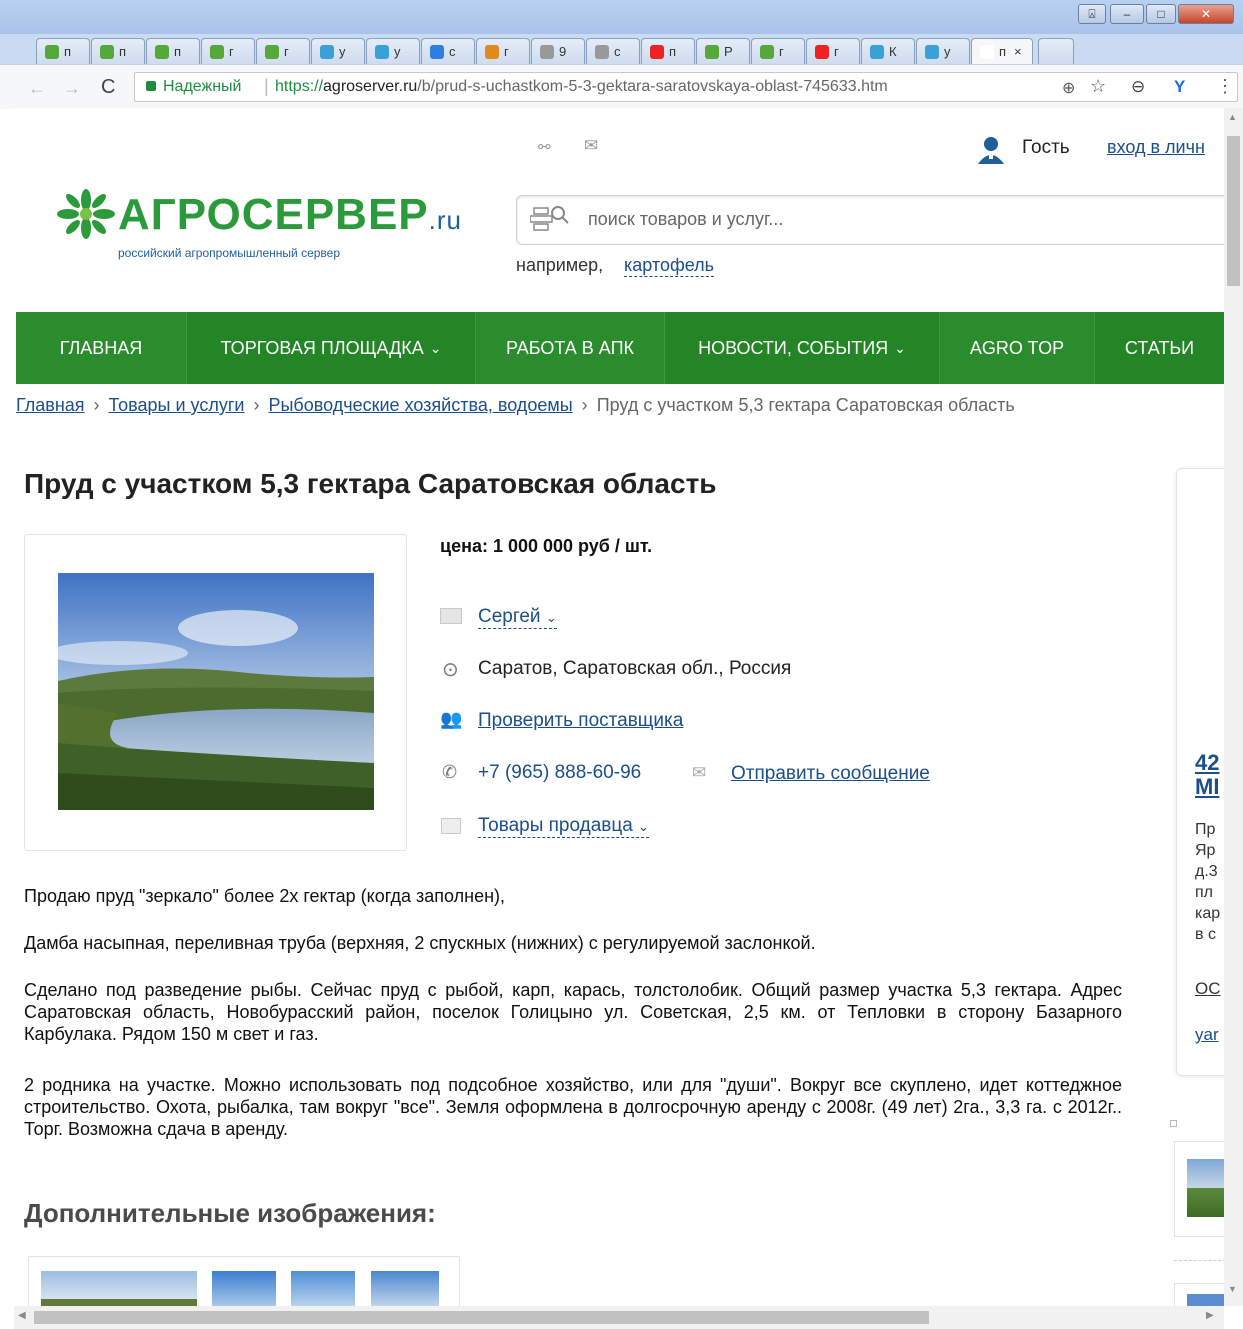 Image resolution: width=1243 pixels, height=1329 pixels. I want to click on extra-images-gallery, so click(244, 1281).